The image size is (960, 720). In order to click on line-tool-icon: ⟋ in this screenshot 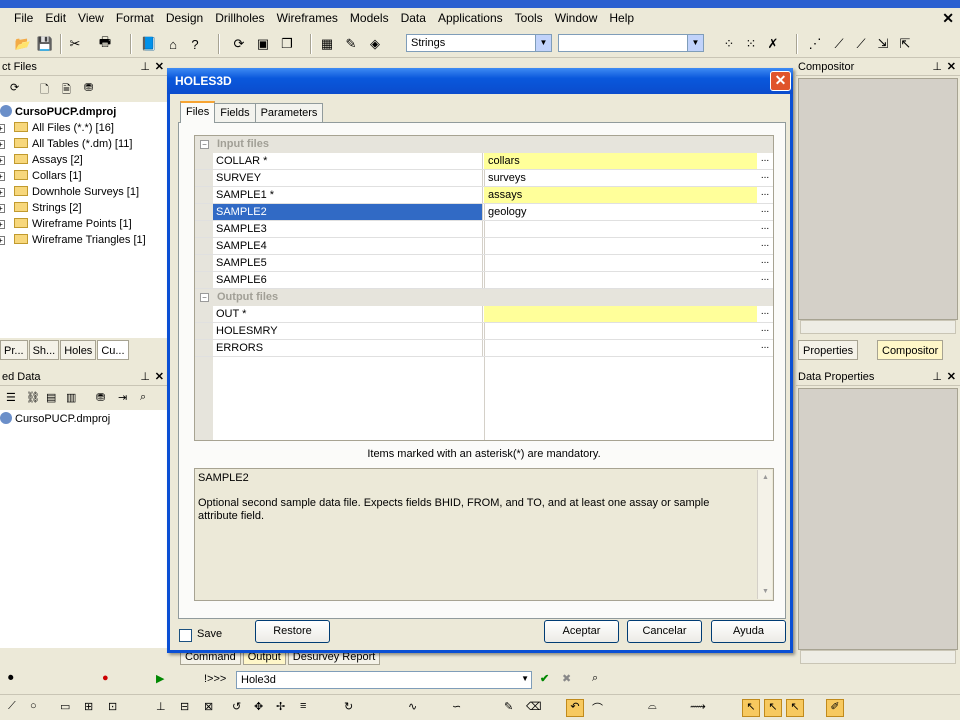, I will do `click(12, 706)`.